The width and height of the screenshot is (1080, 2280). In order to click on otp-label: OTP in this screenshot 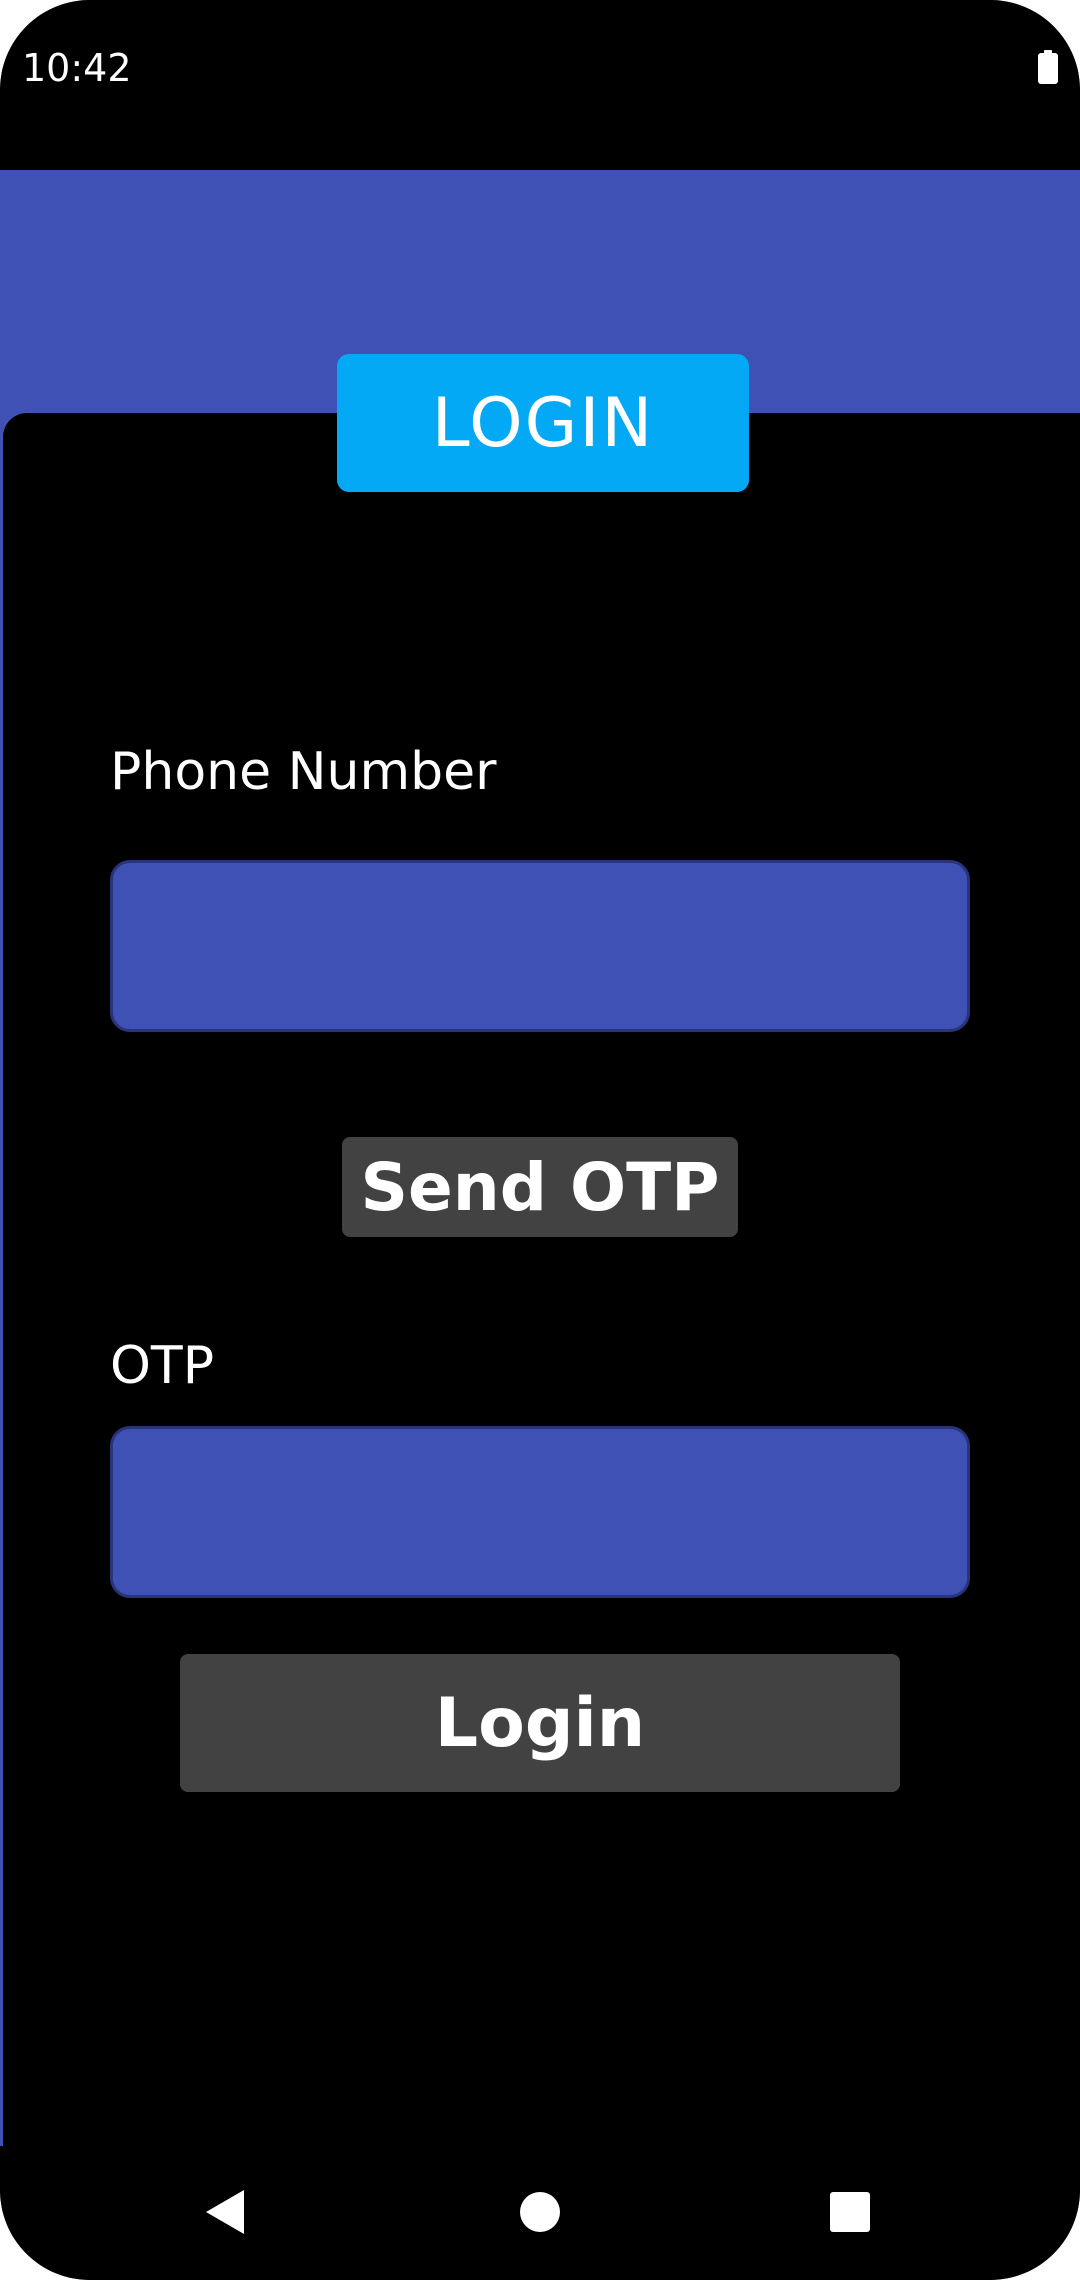, I will do `click(162, 1366)`.